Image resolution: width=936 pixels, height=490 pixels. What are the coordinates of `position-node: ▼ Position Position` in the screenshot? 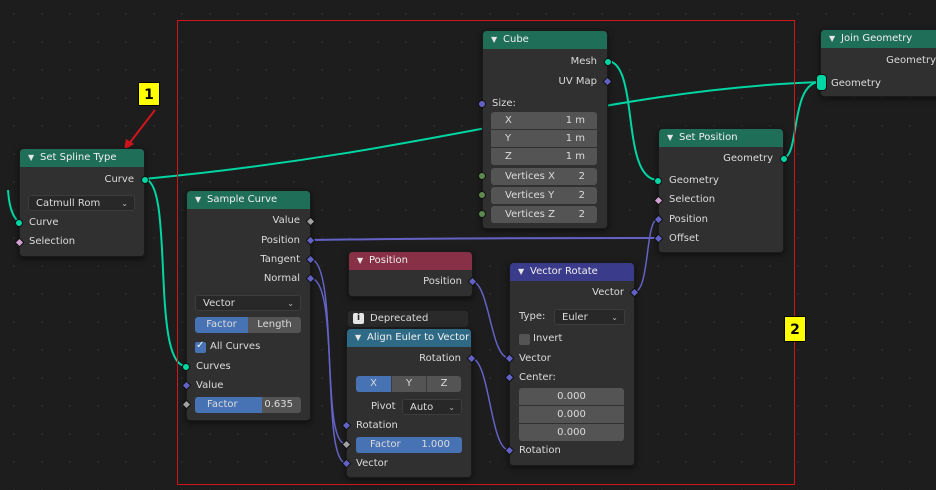 It's located at (413, 274).